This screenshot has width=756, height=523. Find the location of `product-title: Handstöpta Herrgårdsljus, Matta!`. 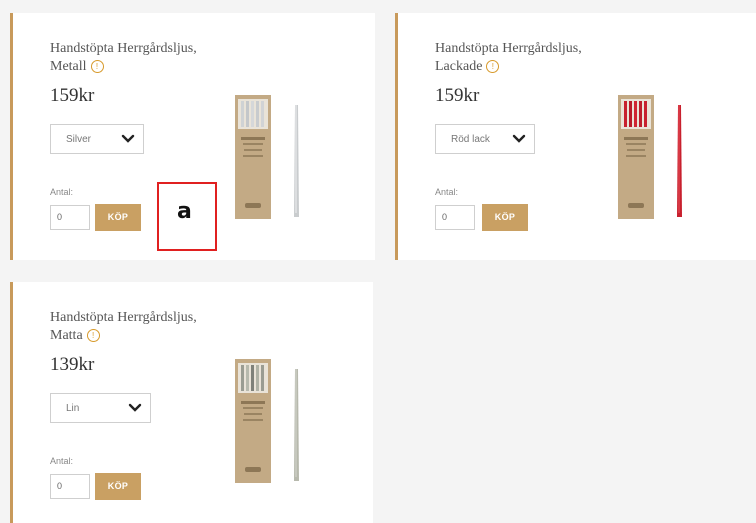

product-title: Handstöpta Herrgårdsljus, Matta! is located at coordinates (150, 327).